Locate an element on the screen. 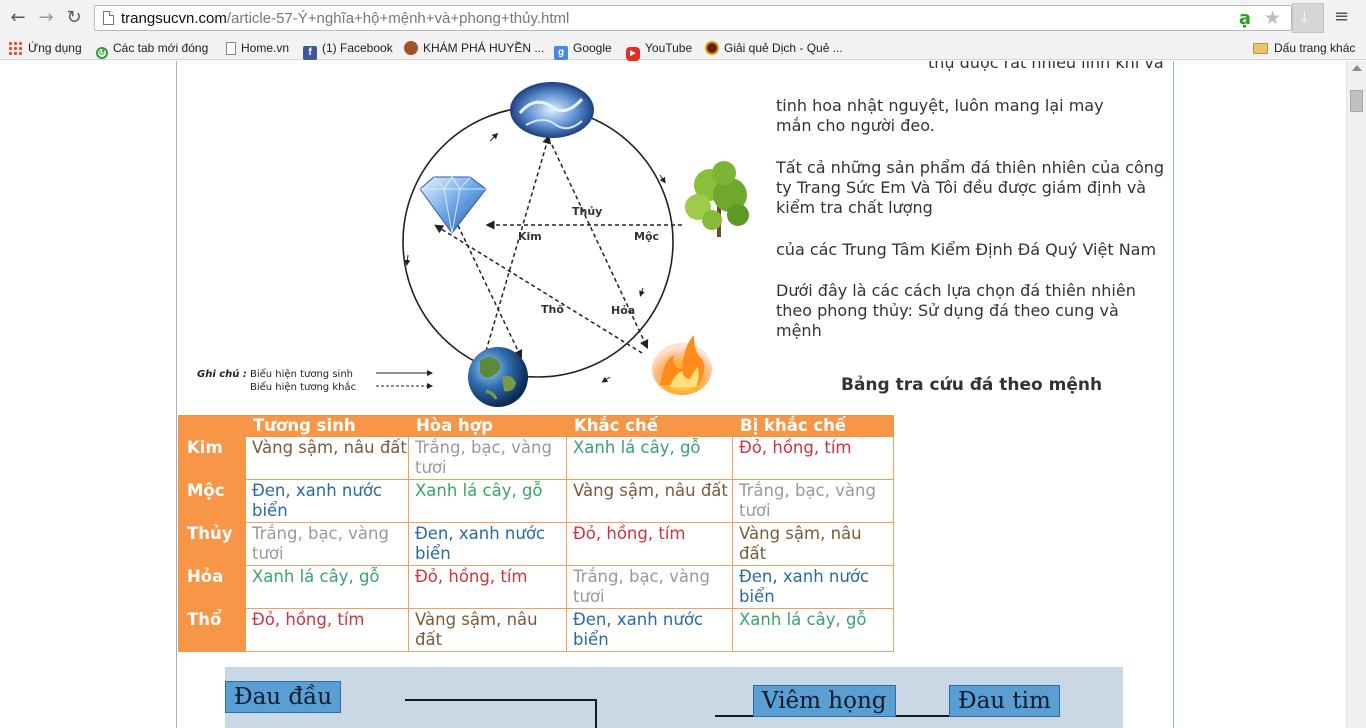 This screenshot has height=728, width=1366. folder-icon is located at coordinates (1260, 48).